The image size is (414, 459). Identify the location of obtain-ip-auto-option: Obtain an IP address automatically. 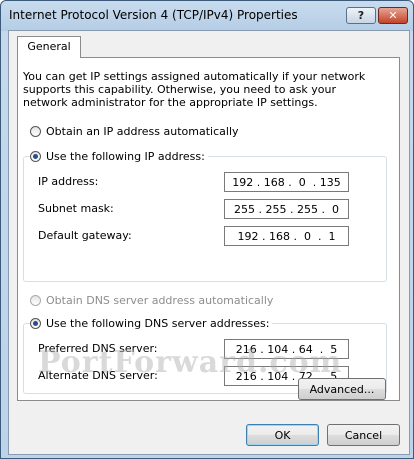
(134, 131).